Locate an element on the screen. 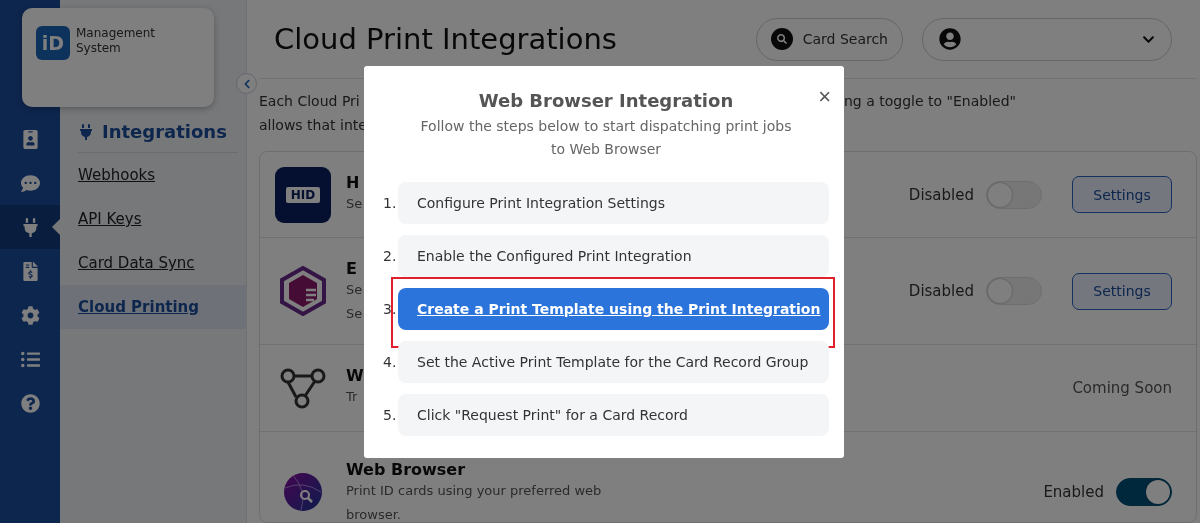  globe-search-icon is located at coordinates (303, 491).